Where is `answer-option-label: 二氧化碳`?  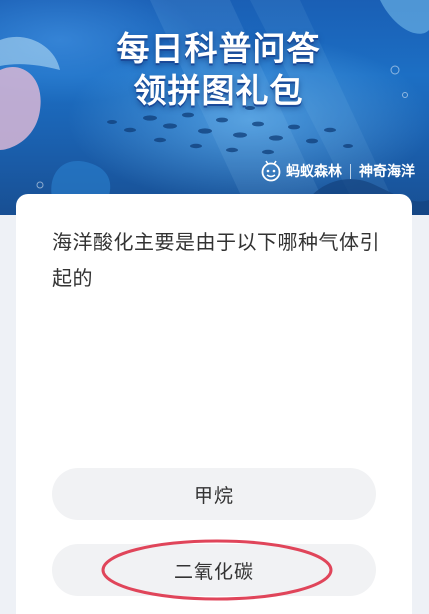 answer-option-label: 二氧化碳 is located at coordinates (213, 571).